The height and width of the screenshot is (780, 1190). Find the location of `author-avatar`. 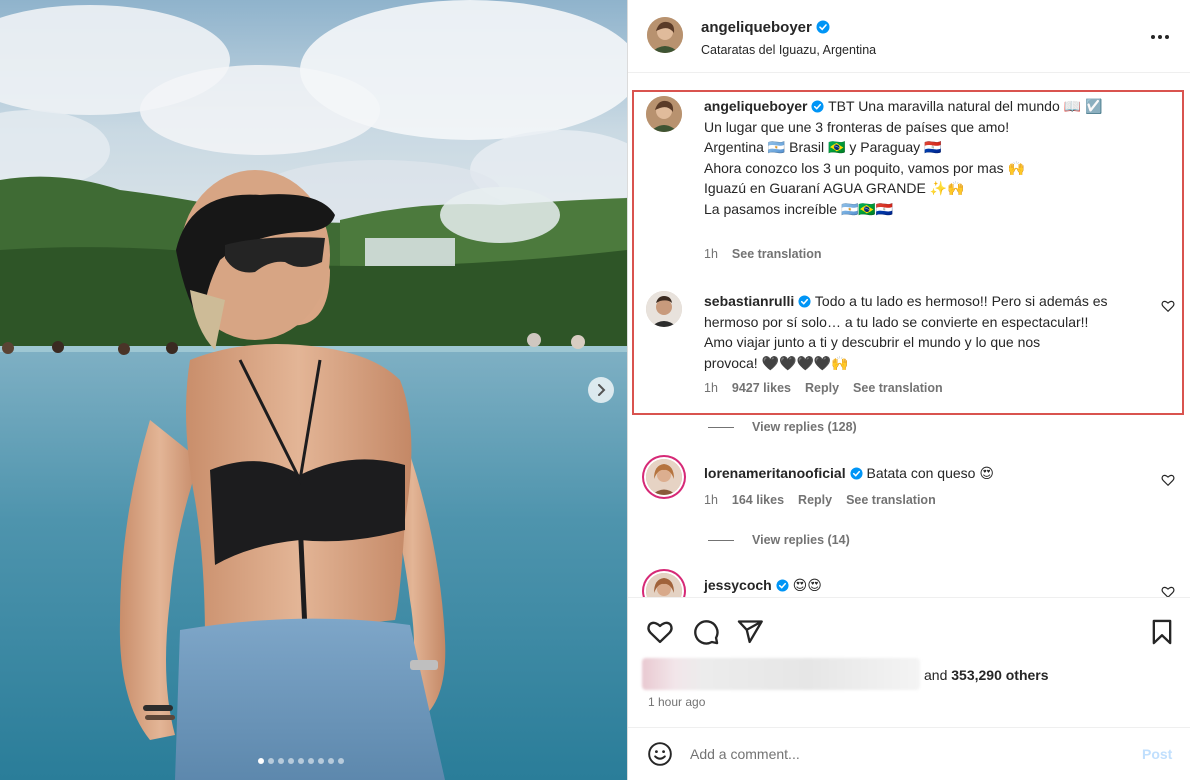

author-avatar is located at coordinates (665, 35).